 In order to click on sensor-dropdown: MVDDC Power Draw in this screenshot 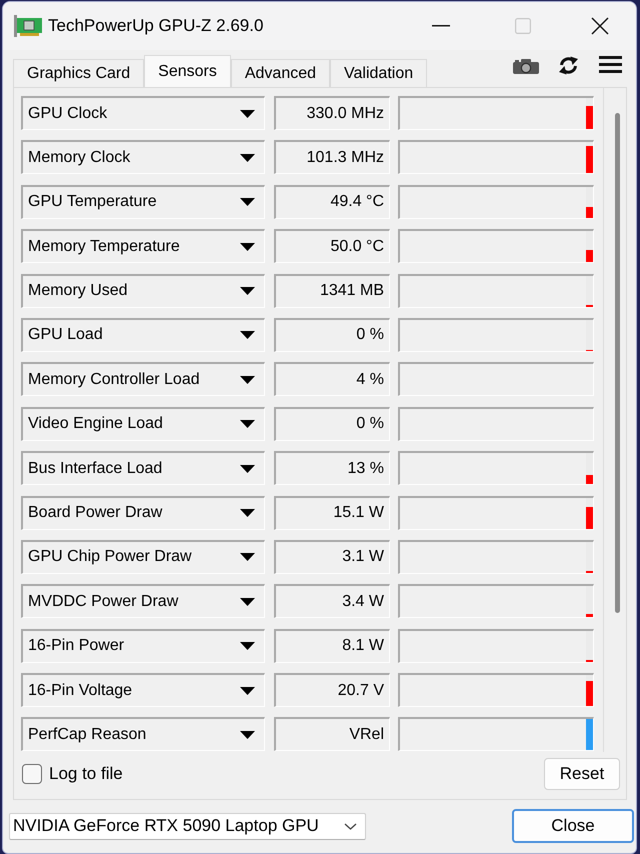, I will do `click(143, 601)`.